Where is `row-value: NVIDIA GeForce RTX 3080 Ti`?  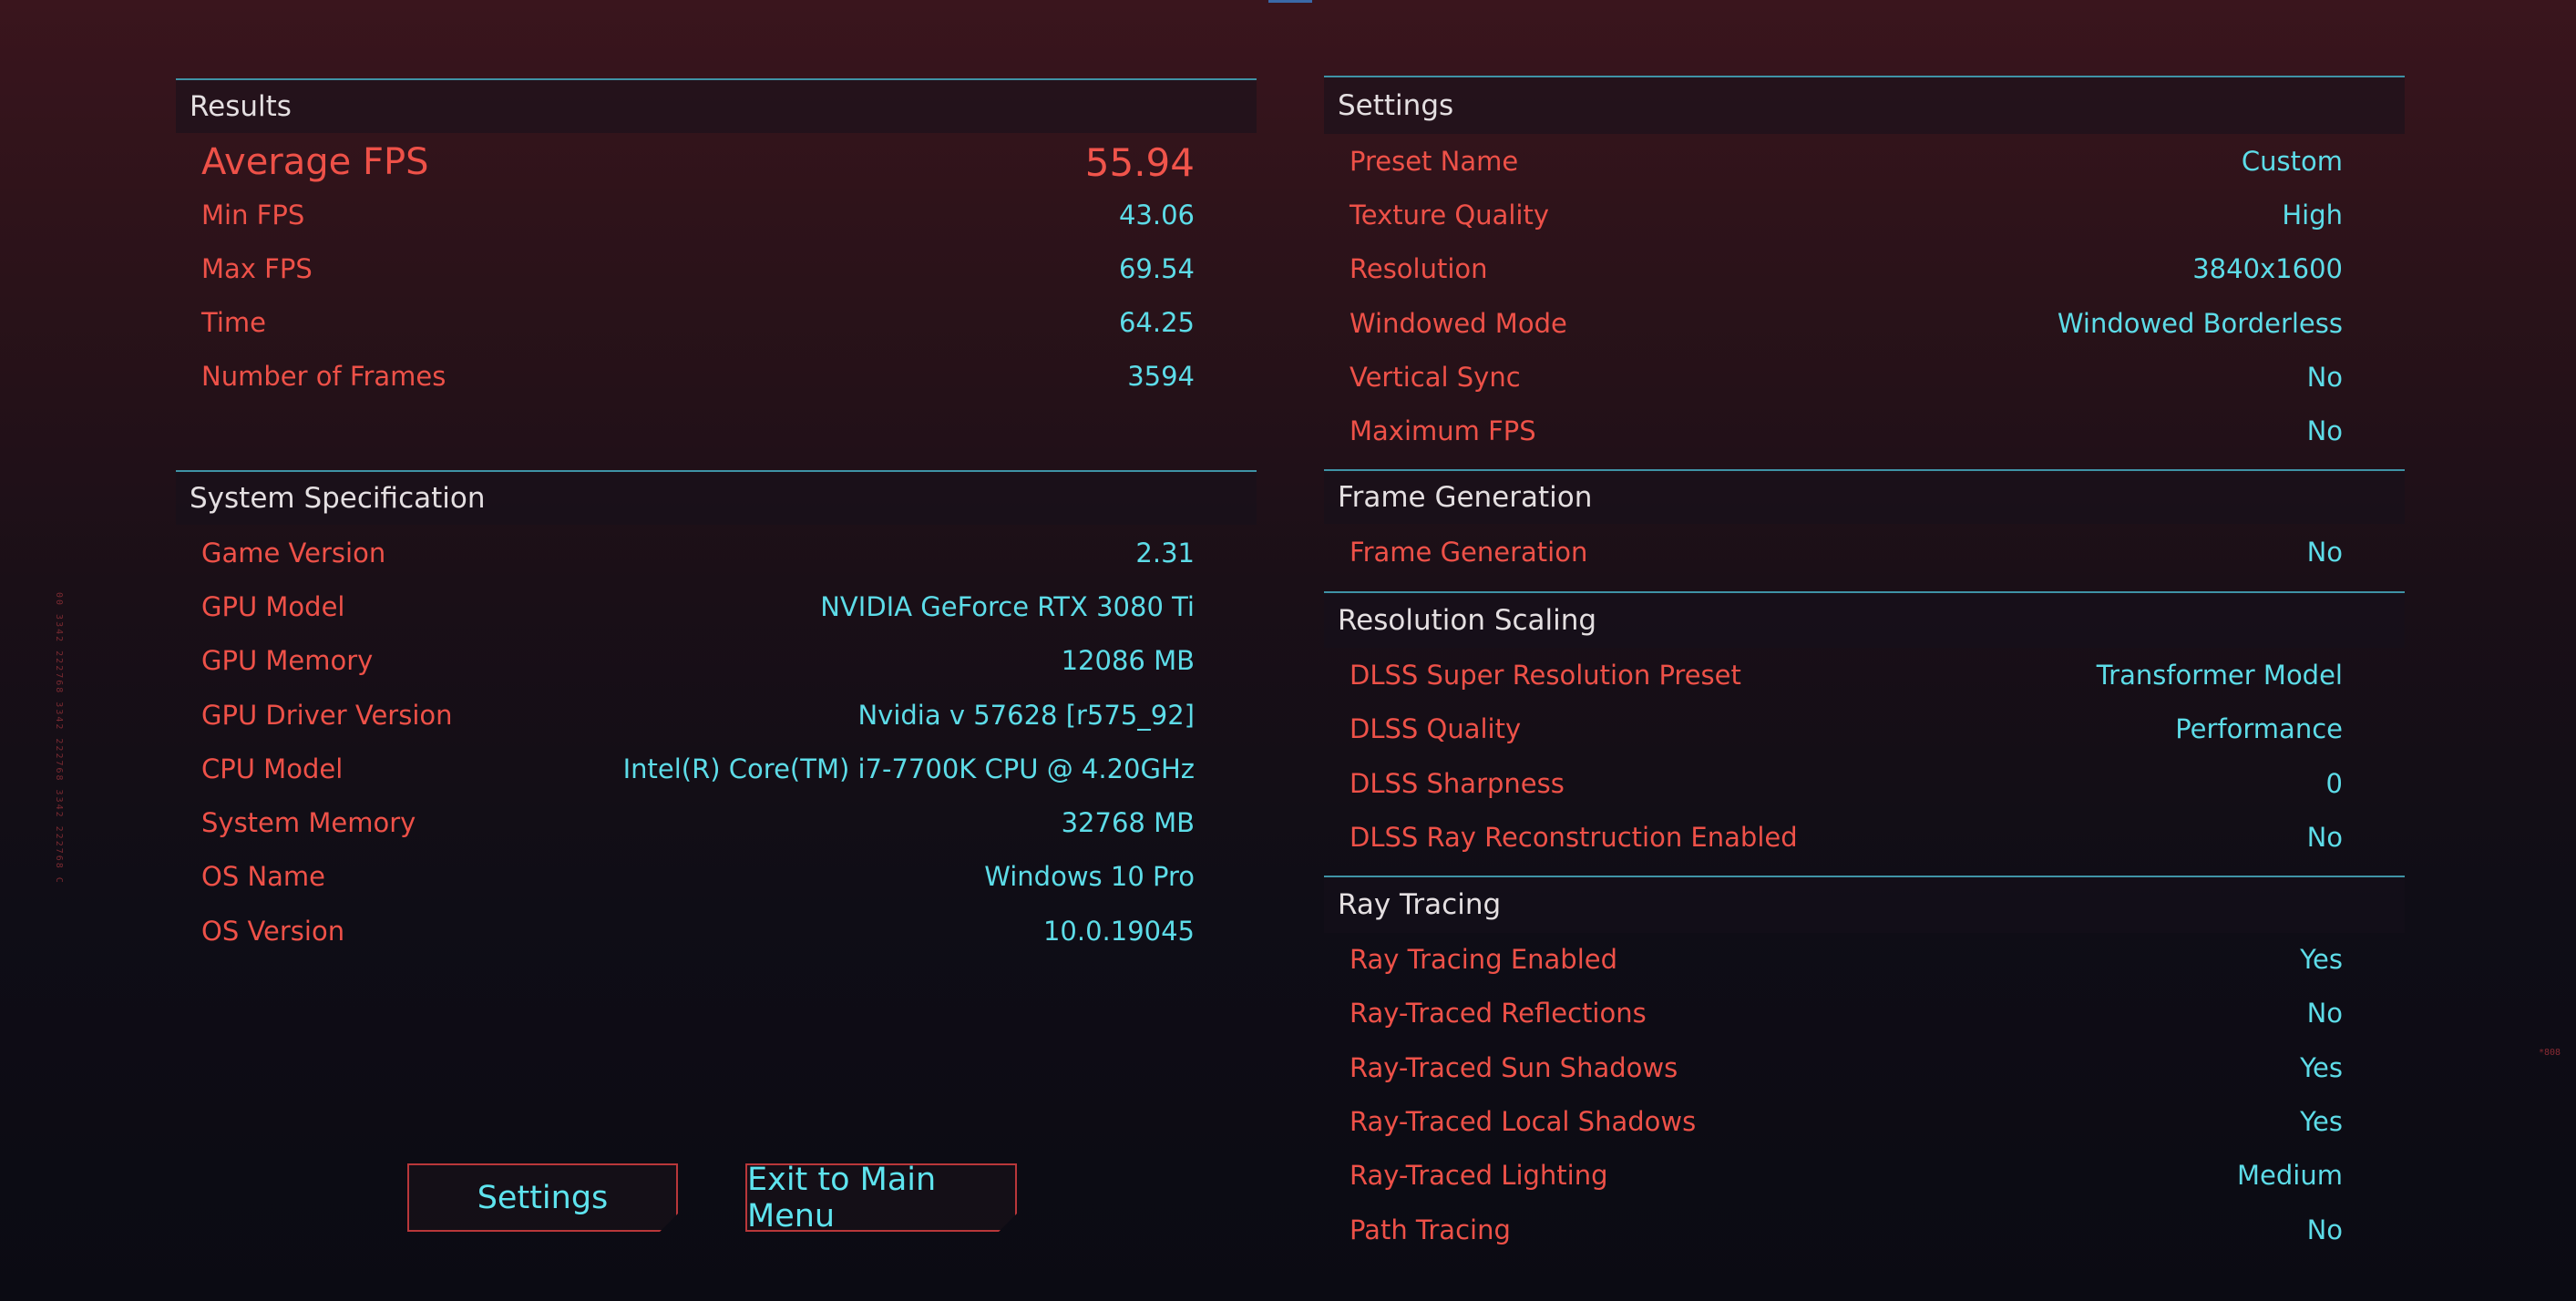
row-value: NVIDIA GeForce RTX 3080 Ti is located at coordinates (1008, 606).